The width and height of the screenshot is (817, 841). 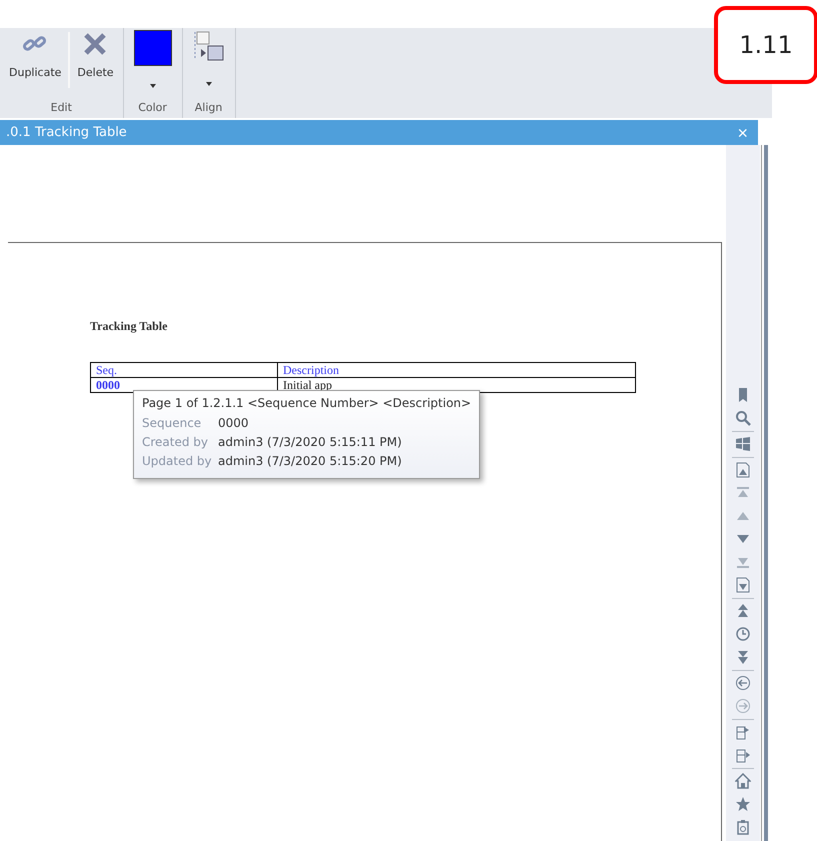 What do you see at coordinates (208, 108) in the screenshot?
I see `group-label: Align` at bounding box center [208, 108].